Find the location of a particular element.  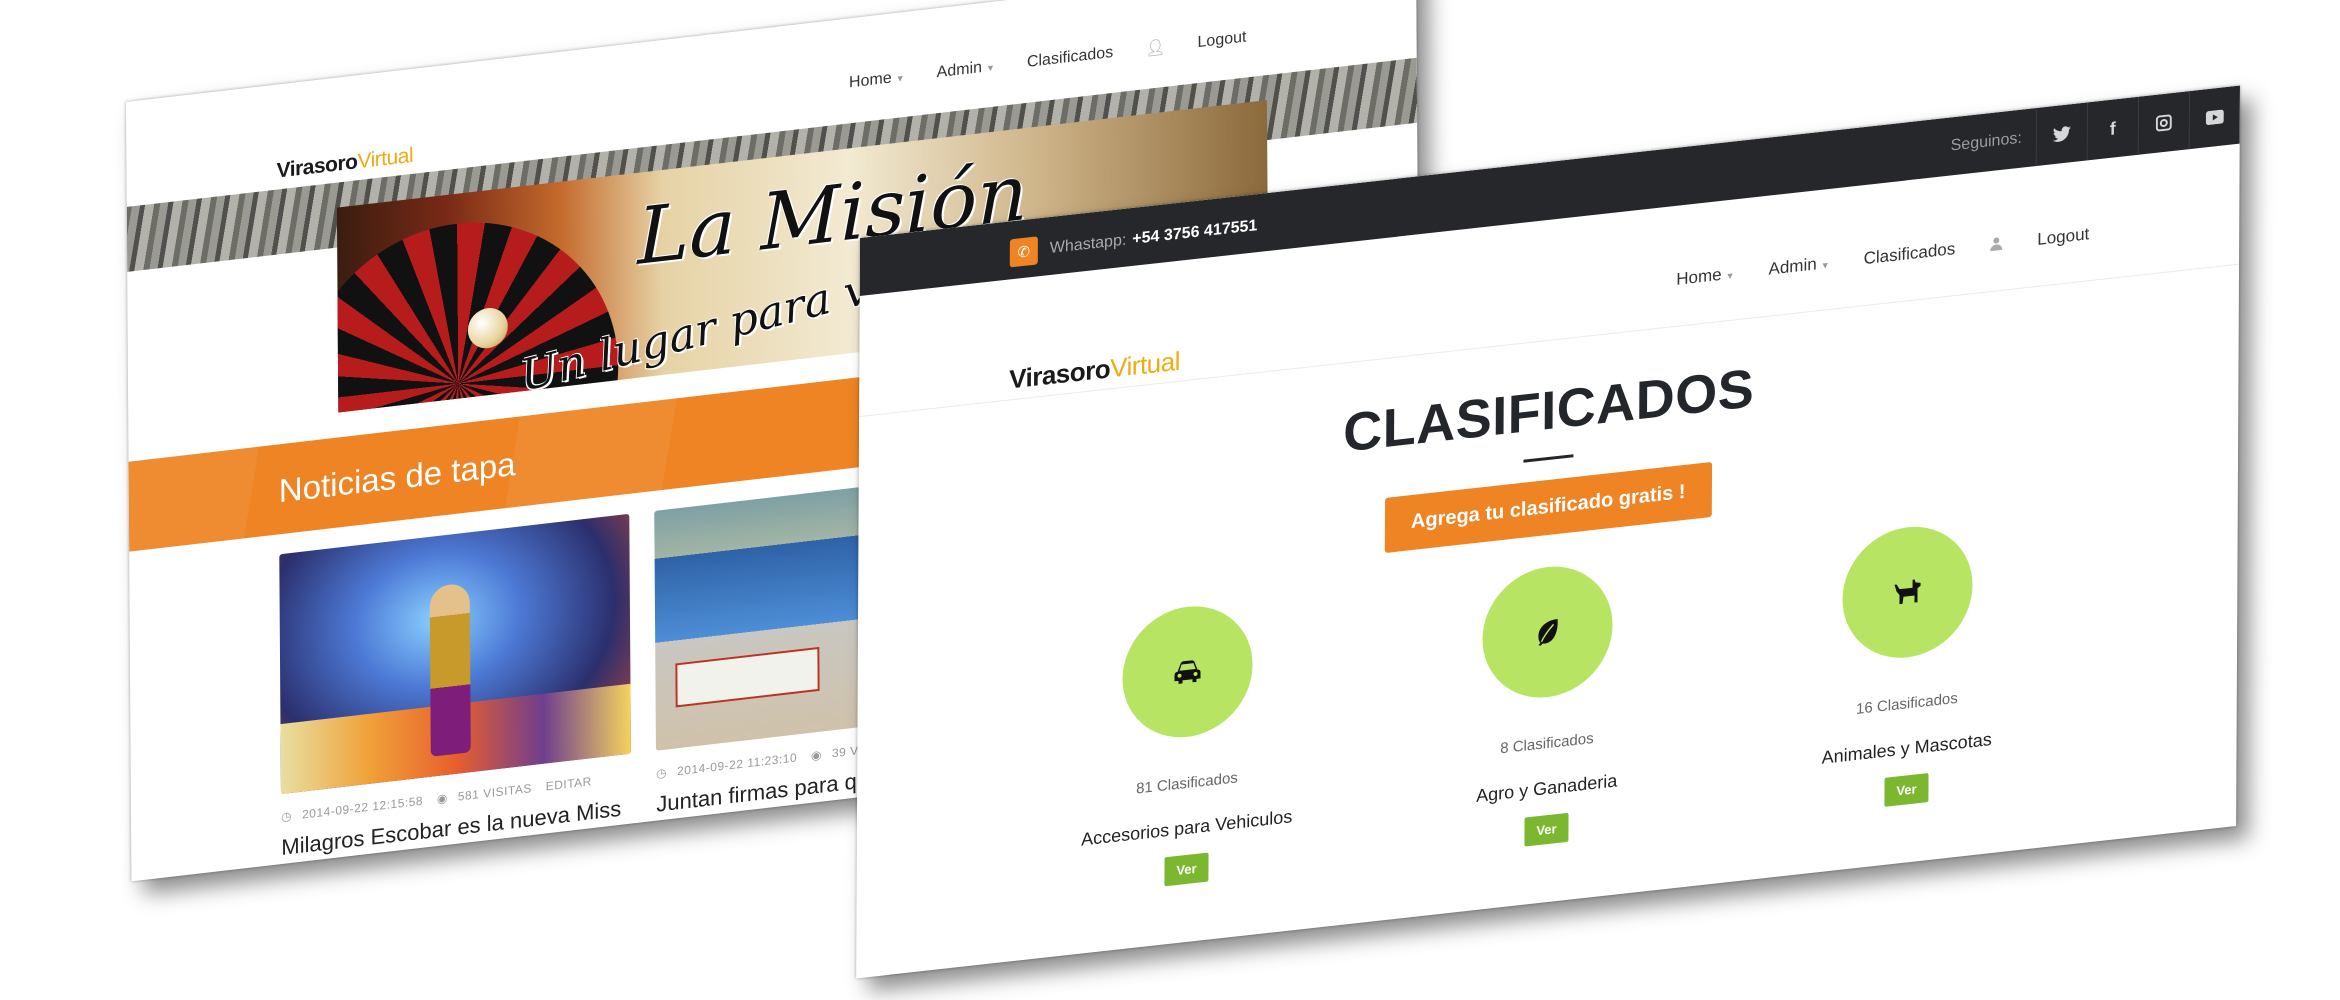

whatsapp-number: +54 3756 417551 is located at coordinates (1194, 233).